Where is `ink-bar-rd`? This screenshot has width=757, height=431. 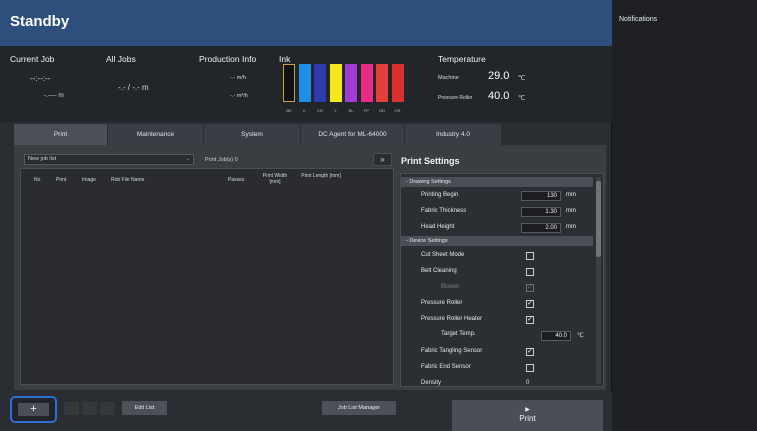 ink-bar-rd is located at coordinates (382, 83).